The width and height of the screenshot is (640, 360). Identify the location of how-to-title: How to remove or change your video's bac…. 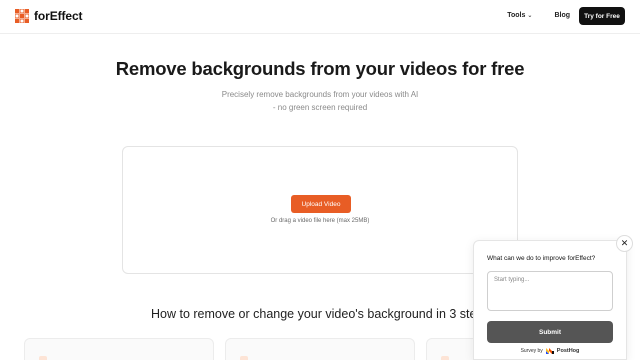
(314, 314).